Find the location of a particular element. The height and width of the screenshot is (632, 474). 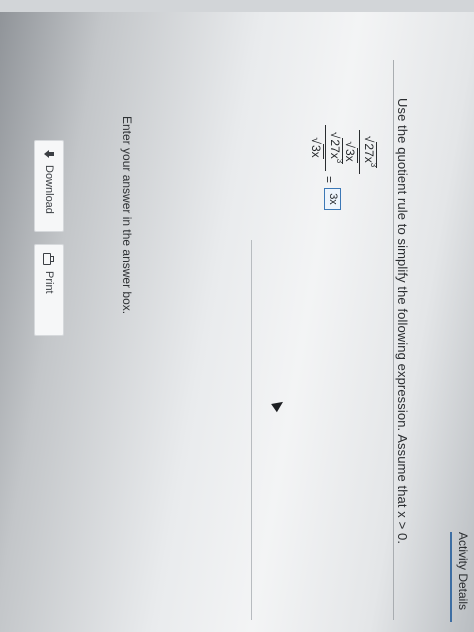

expression-display: √27x3 √3x is located at coordinates (360, 152).